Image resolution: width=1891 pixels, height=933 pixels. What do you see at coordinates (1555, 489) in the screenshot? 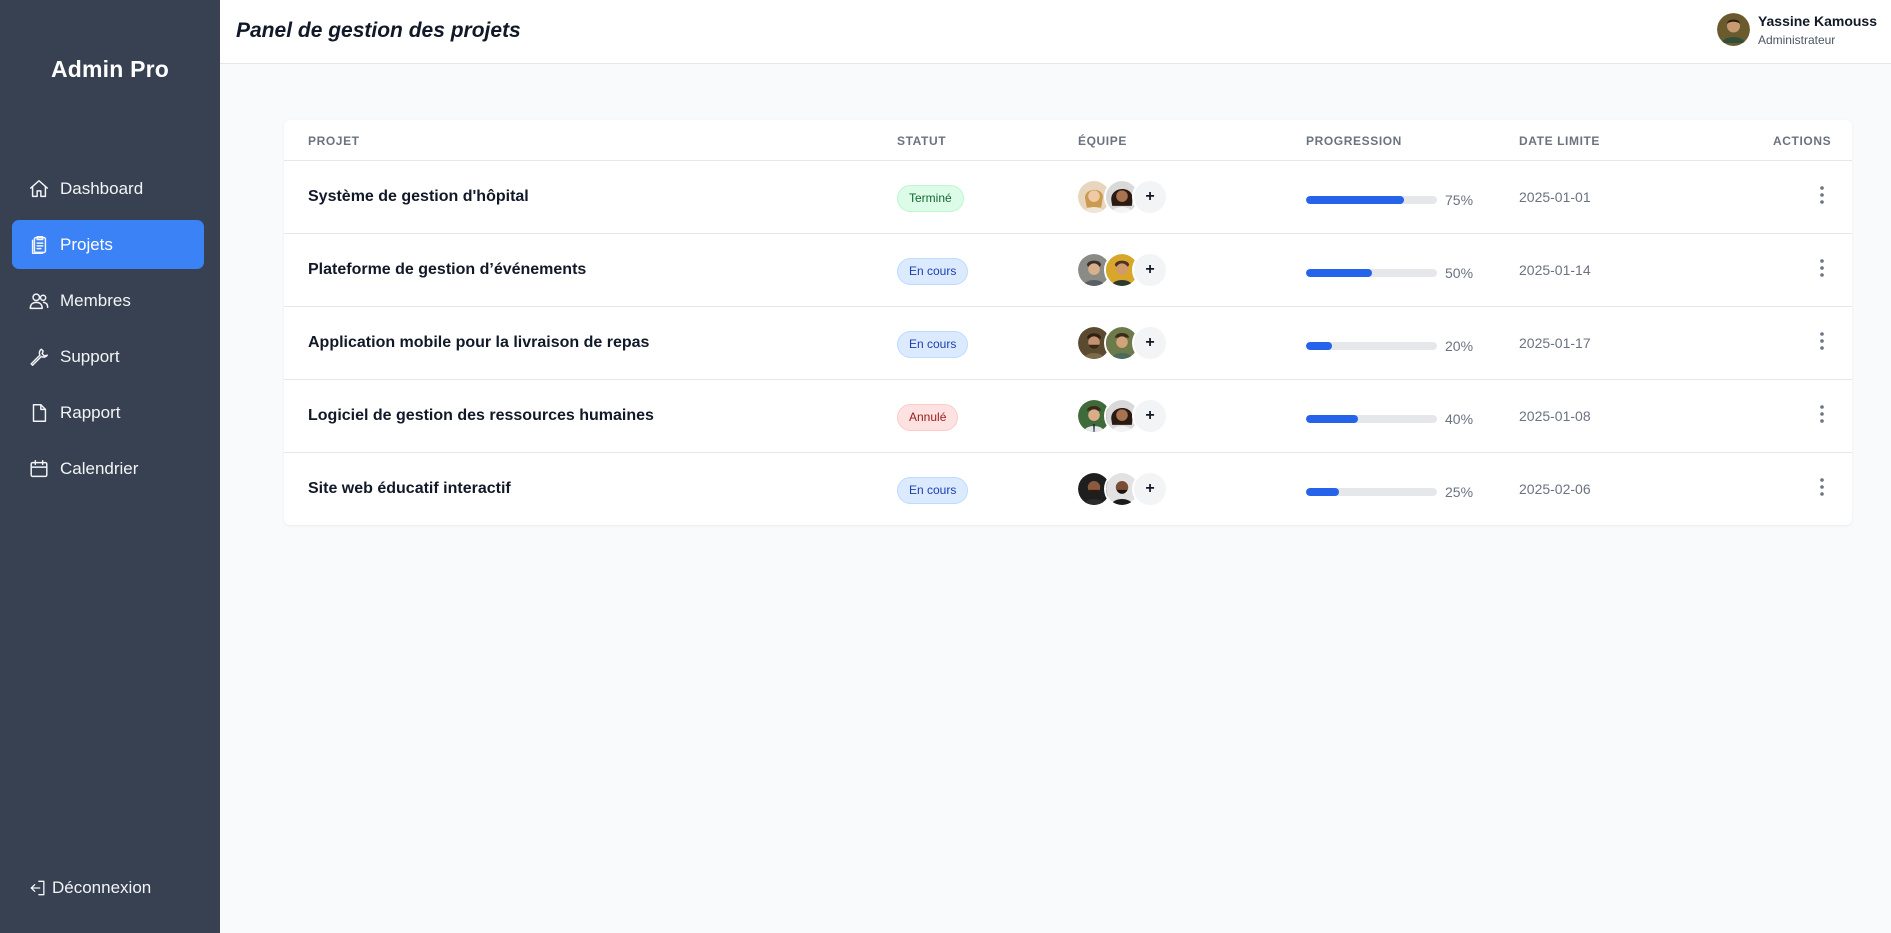
I see `deadline-date: 2025-02-06` at bounding box center [1555, 489].